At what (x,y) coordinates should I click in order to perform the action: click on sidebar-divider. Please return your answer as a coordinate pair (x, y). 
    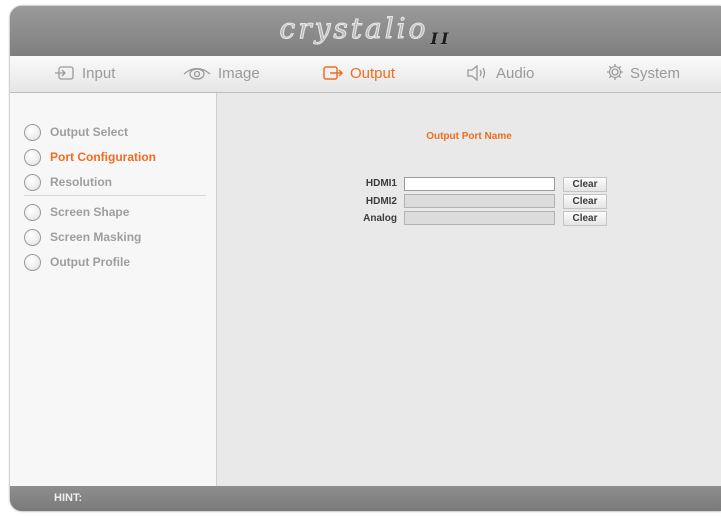
    Looking at the image, I should click on (115, 195).